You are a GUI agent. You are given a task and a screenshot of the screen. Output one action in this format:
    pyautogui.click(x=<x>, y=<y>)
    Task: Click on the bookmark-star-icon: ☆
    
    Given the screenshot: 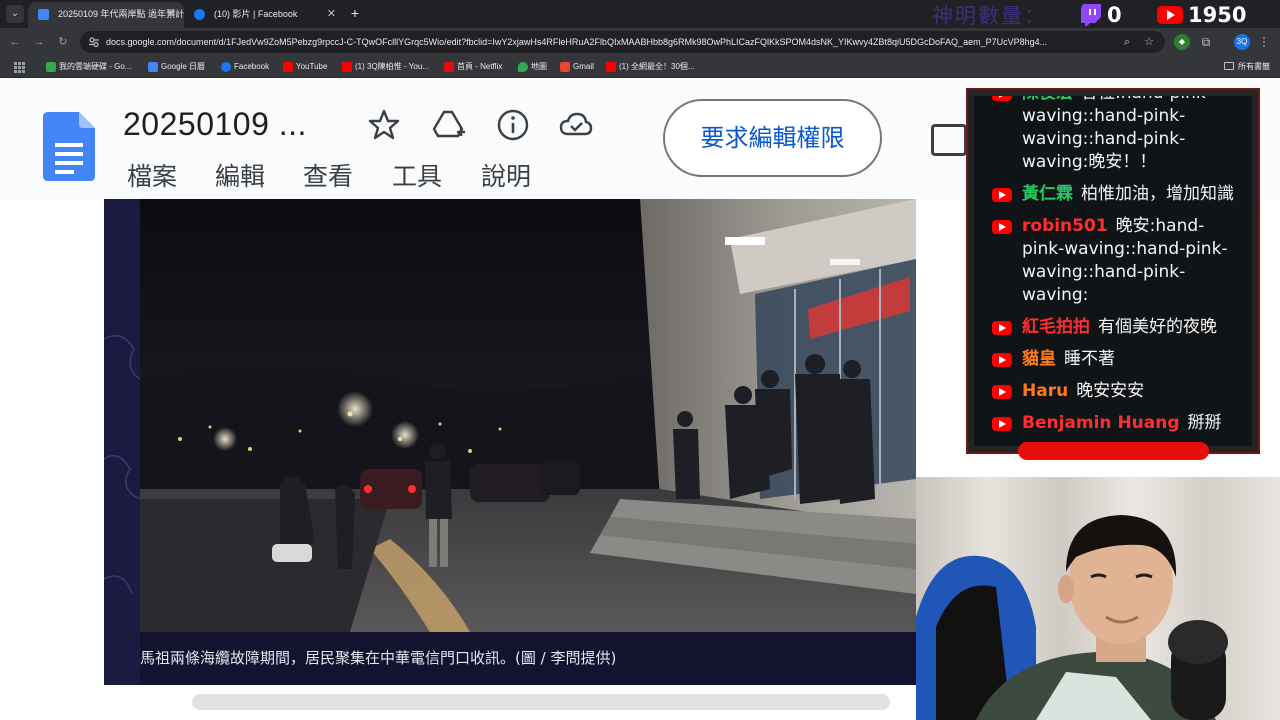 What is the action you would take?
    pyautogui.click(x=1149, y=42)
    